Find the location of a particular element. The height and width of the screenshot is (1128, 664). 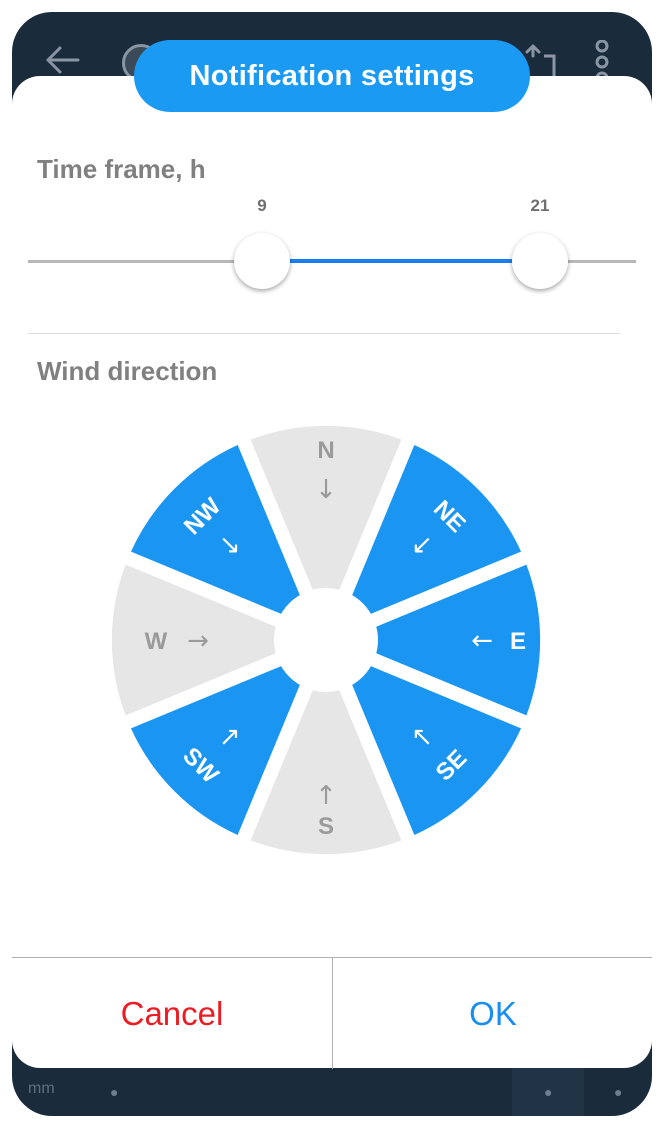

slider-max-thumb is located at coordinates (540, 261).